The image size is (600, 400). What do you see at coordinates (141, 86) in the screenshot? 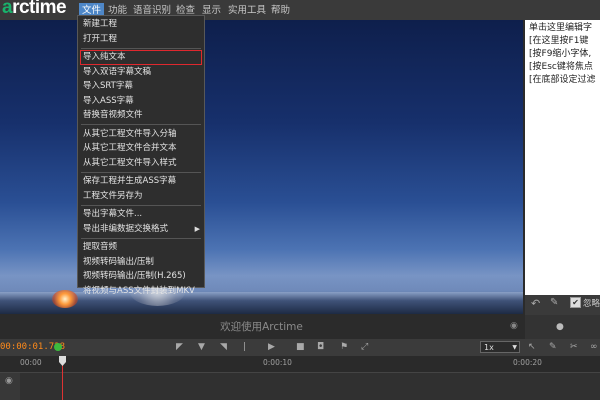
I see `menu-item-import-srt: 导入SRT字幕` at bounding box center [141, 86].